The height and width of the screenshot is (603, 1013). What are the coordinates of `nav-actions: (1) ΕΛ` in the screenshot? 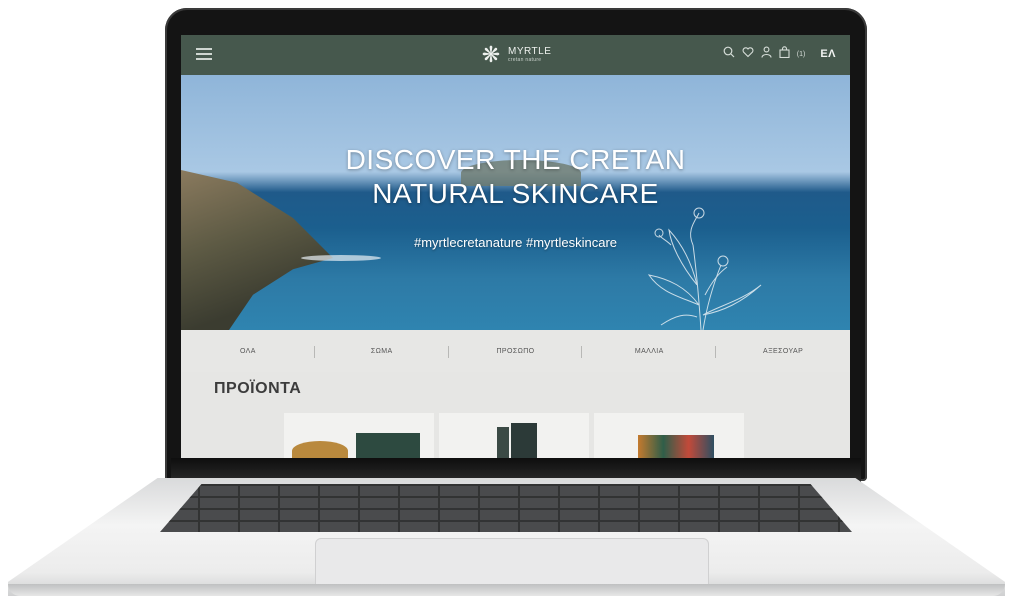 It's located at (779, 54).